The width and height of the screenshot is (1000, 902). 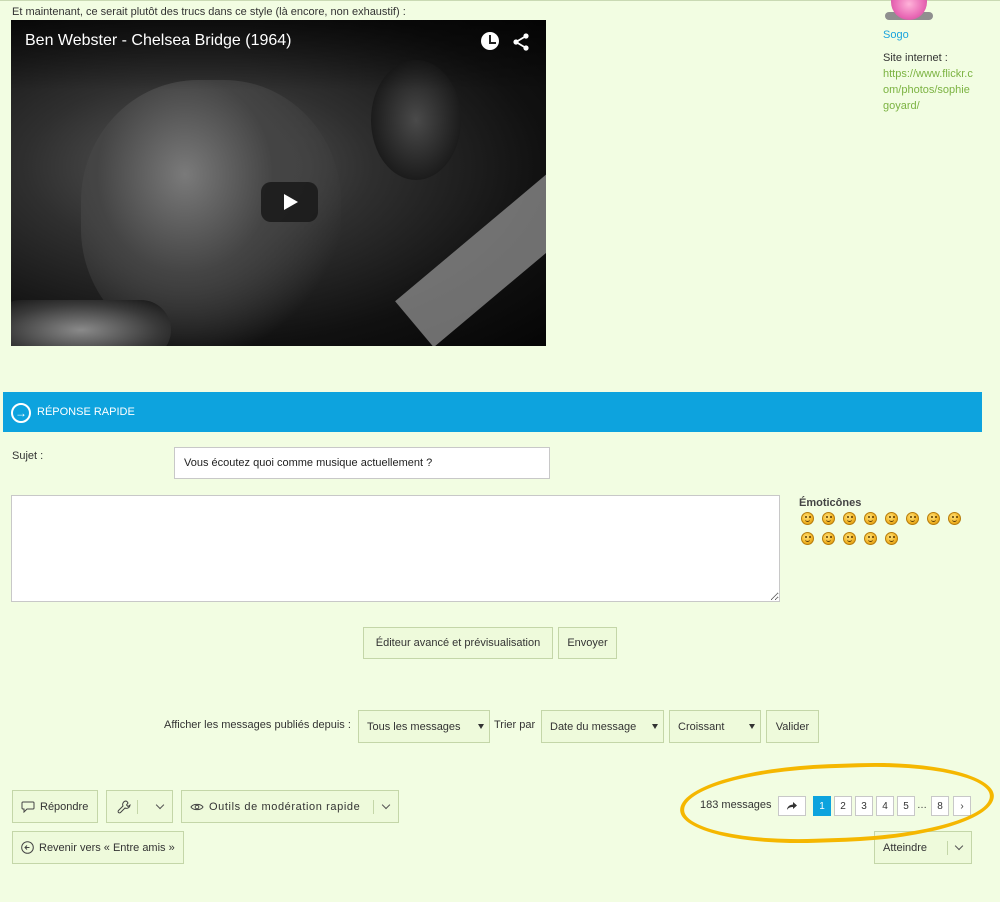 I want to click on smile-emoticon-icon, so click(x=807, y=518).